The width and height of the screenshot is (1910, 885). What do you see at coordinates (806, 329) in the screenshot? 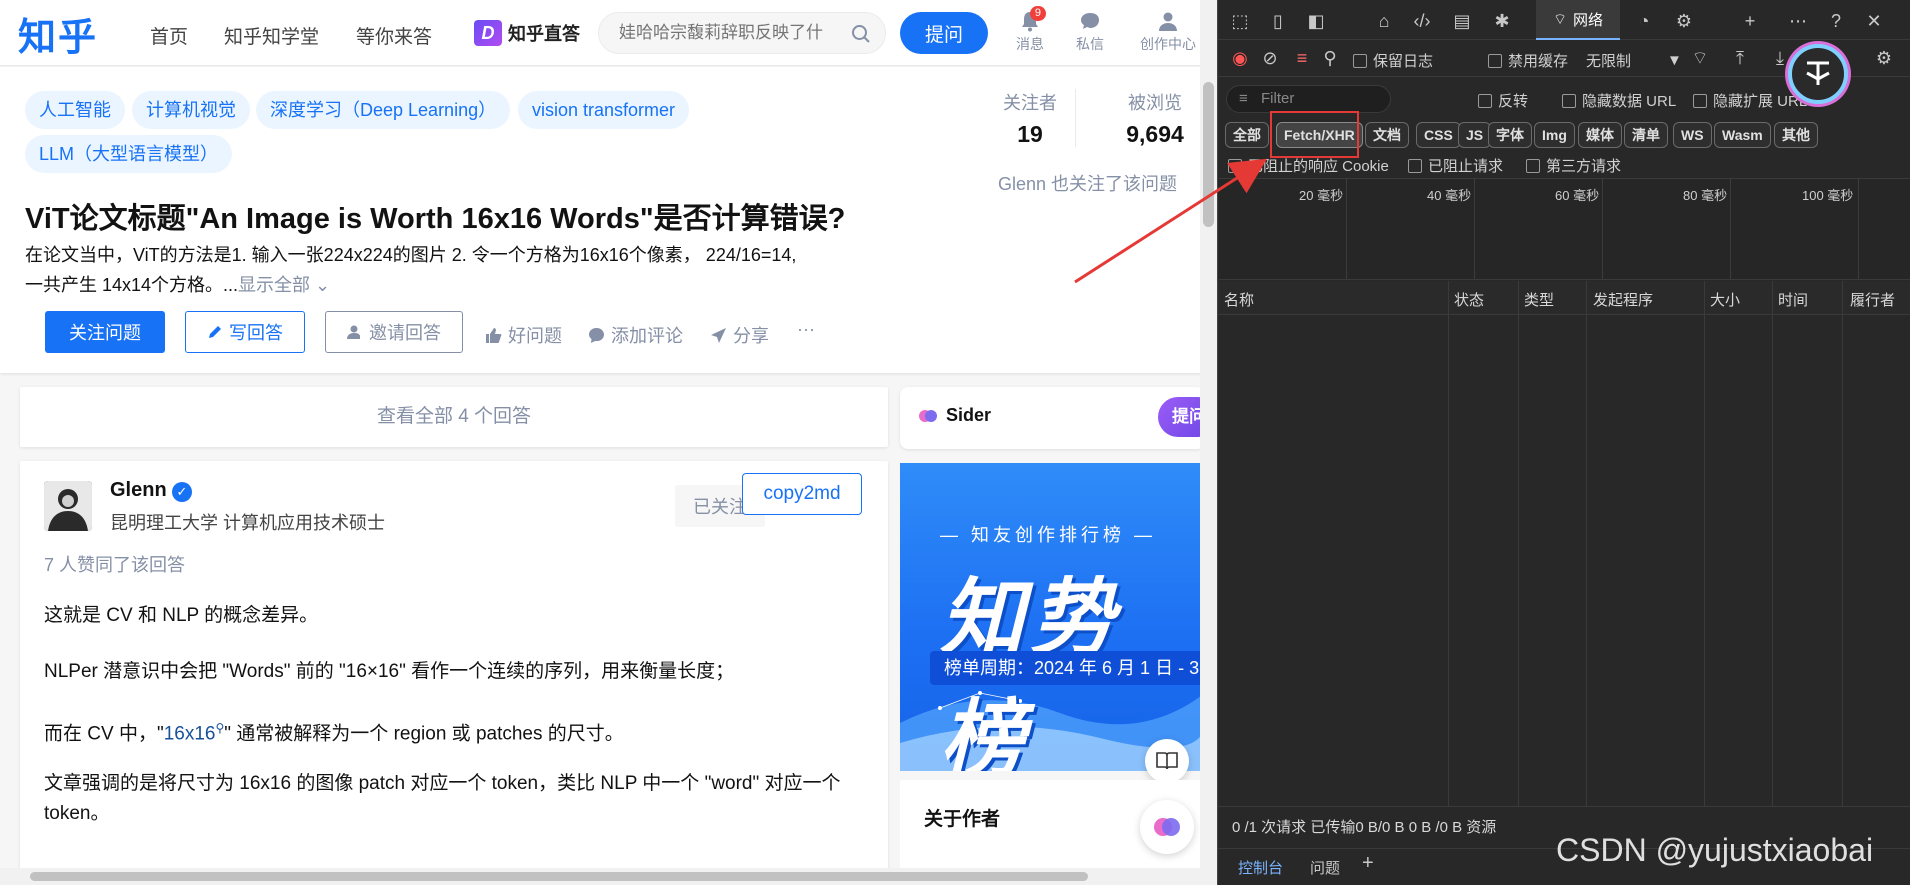
I see `more-button: ···` at bounding box center [806, 329].